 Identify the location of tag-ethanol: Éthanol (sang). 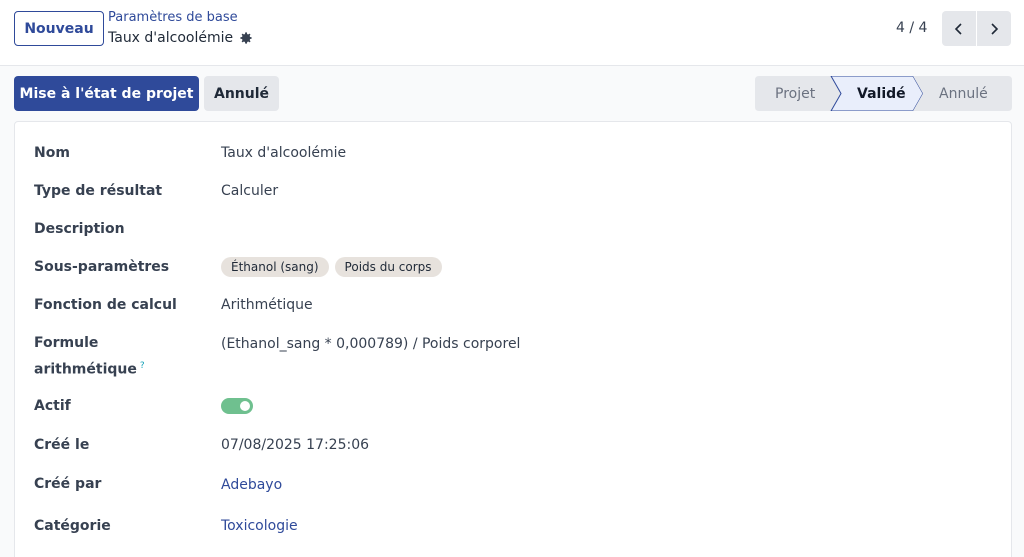
(275, 267).